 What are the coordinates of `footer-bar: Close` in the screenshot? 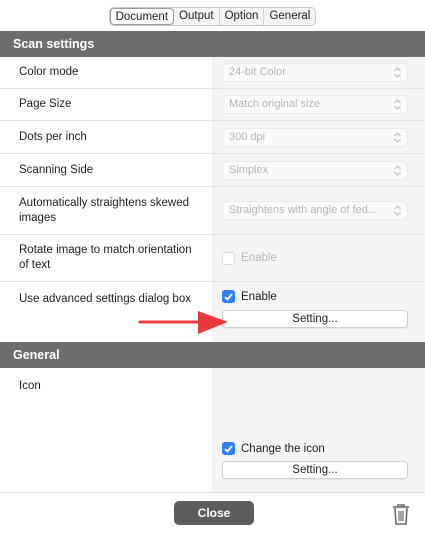 It's located at (212, 515).